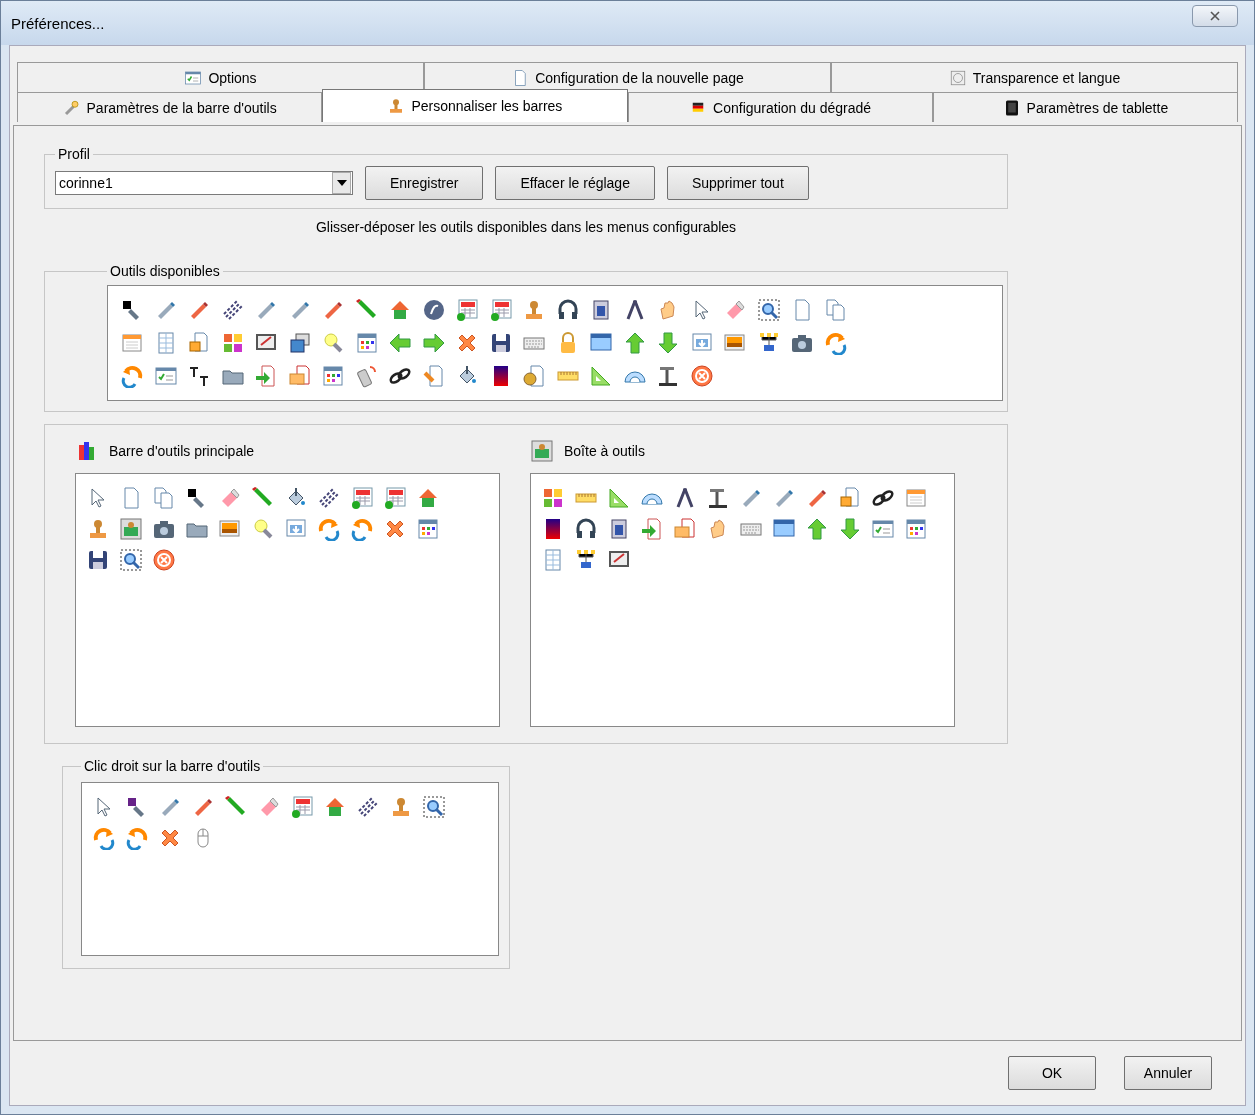 The width and height of the screenshot is (1255, 1115). Describe the element at coordinates (172, 766) in the screenshot. I see `group-label: Clic droit sur la barre d'outils` at that location.